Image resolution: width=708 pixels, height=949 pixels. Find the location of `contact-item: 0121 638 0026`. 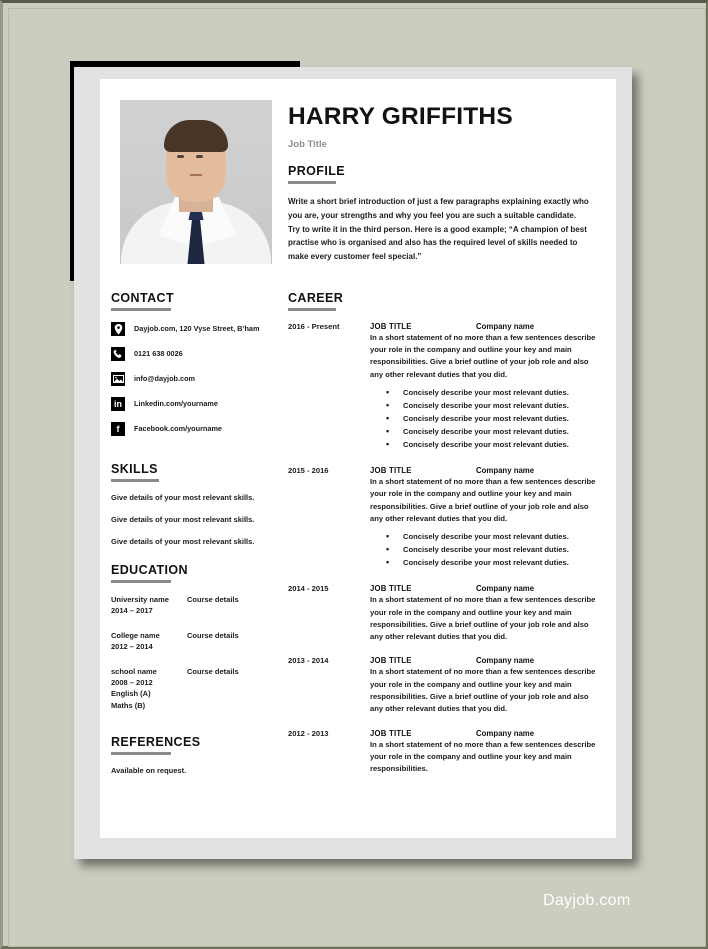

contact-item: 0121 638 0026 is located at coordinates (199, 354).